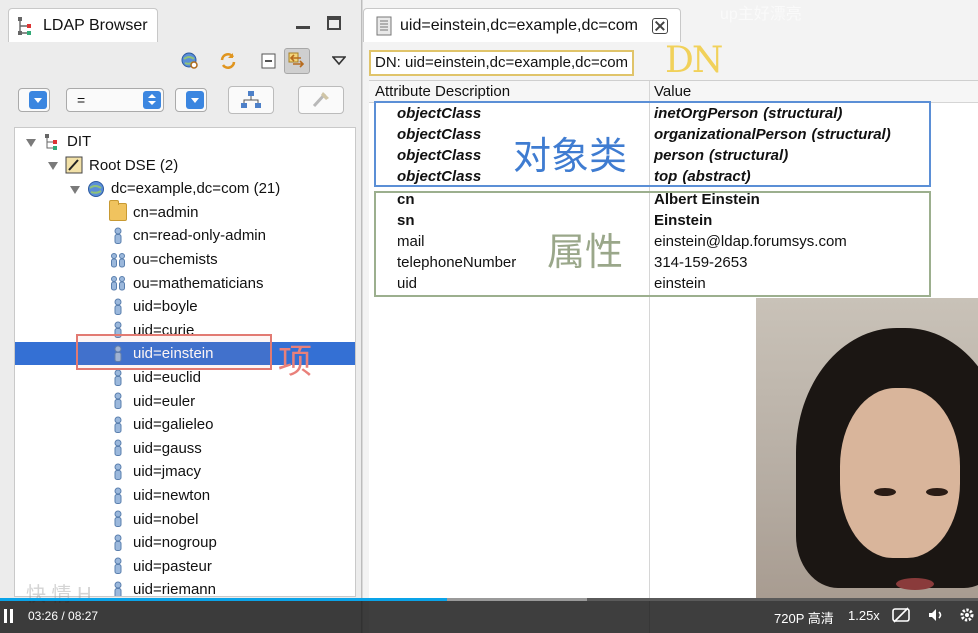  What do you see at coordinates (167, 448) in the screenshot?
I see `tree-item-label: uid=gauss` at bounding box center [167, 448].